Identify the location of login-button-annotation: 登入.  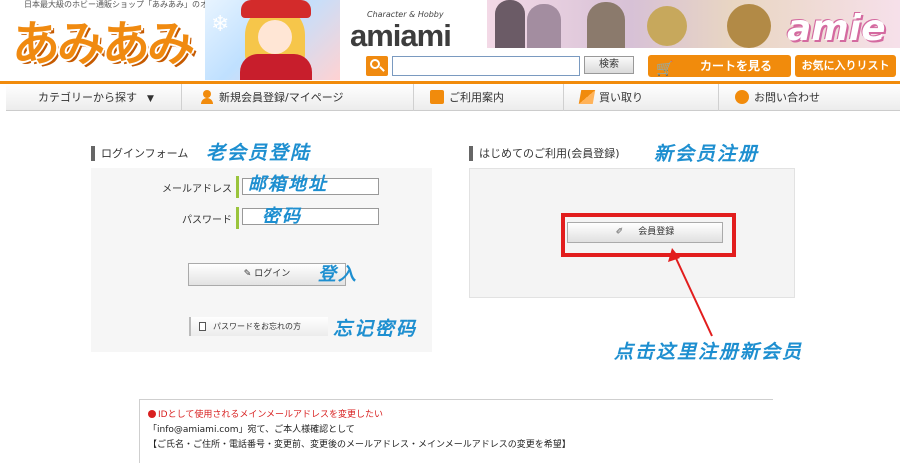
(338, 274).